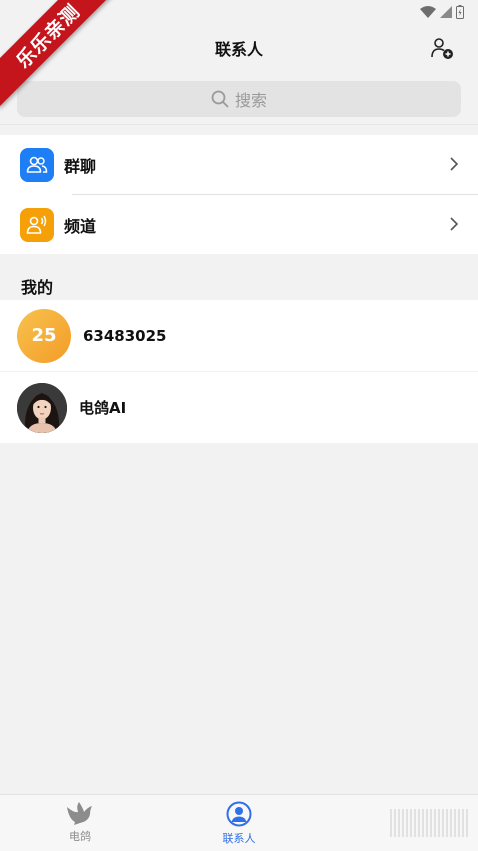  I want to click on menu-item-channel: 频道, so click(239, 224).